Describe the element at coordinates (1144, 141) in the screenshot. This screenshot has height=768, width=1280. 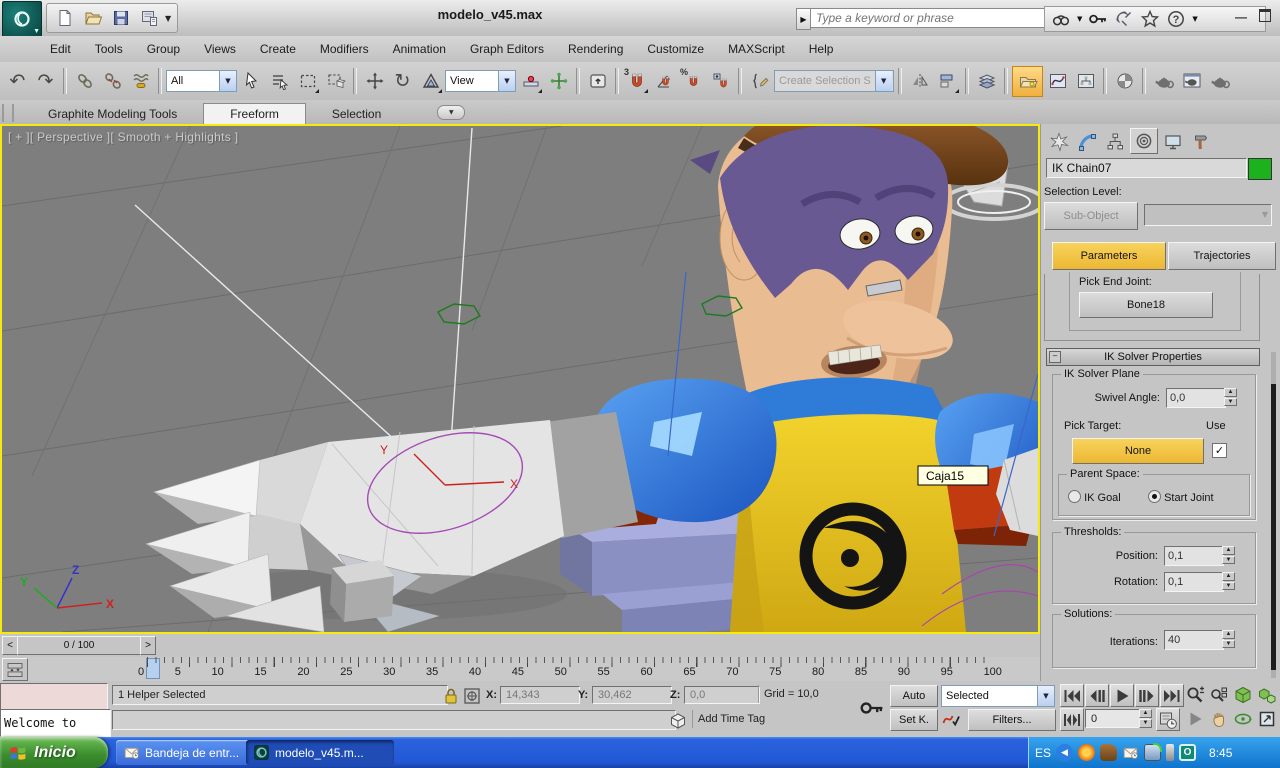
I see `motion-tab-icon` at that location.